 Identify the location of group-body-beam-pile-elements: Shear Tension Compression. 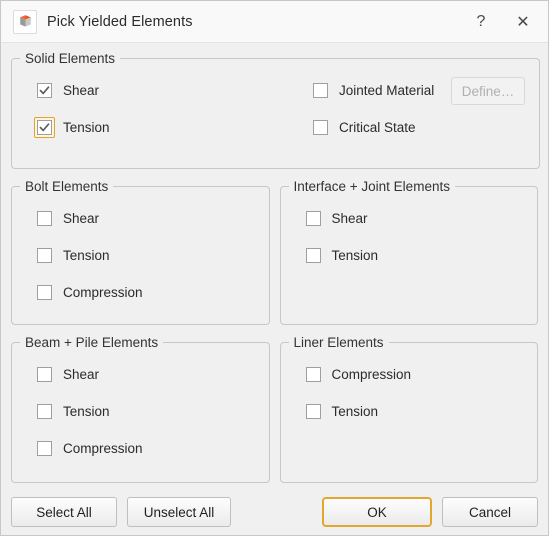
(140, 409).